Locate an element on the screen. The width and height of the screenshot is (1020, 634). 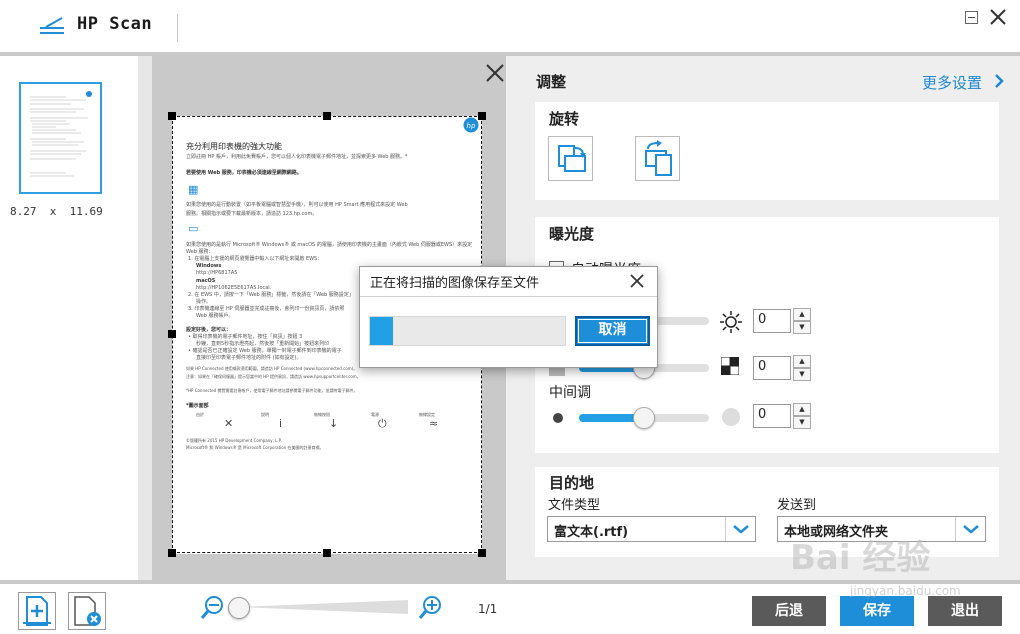
save-progress-bar is located at coordinates (467, 331).